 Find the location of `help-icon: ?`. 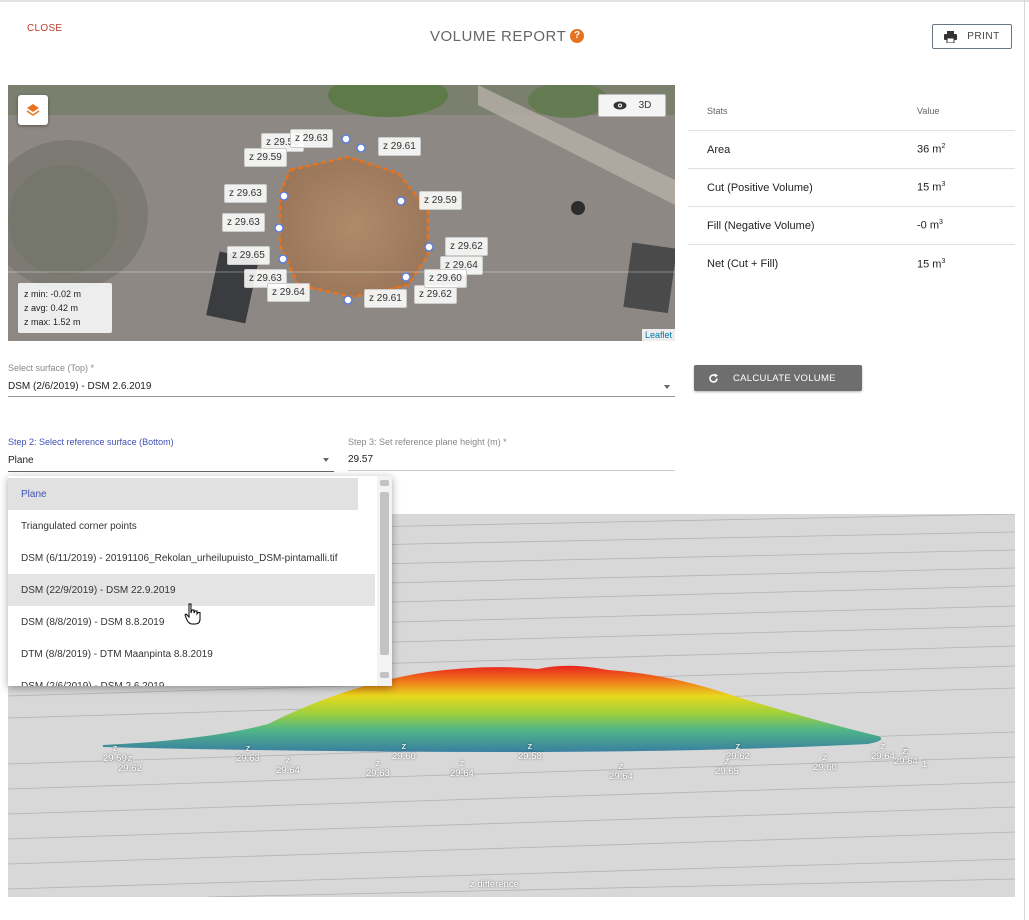

help-icon: ? is located at coordinates (577, 36).